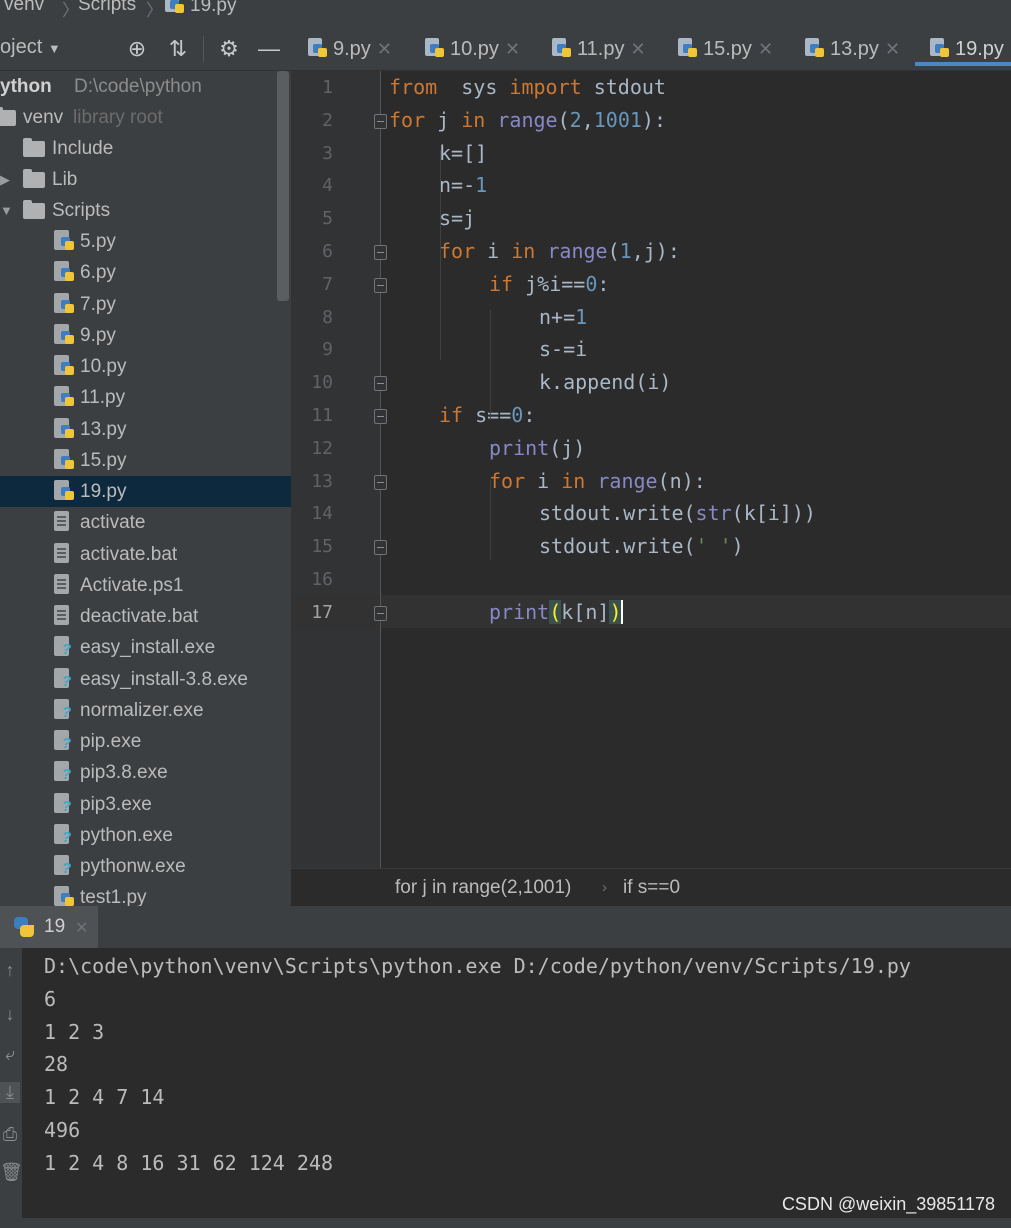 Image resolution: width=1011 pixels, height=1228 pixels. What do you see at coordinates (145, 366) in the screenshot?
I see `tree-file-item: 10.py` at bounding box center [145, 366].